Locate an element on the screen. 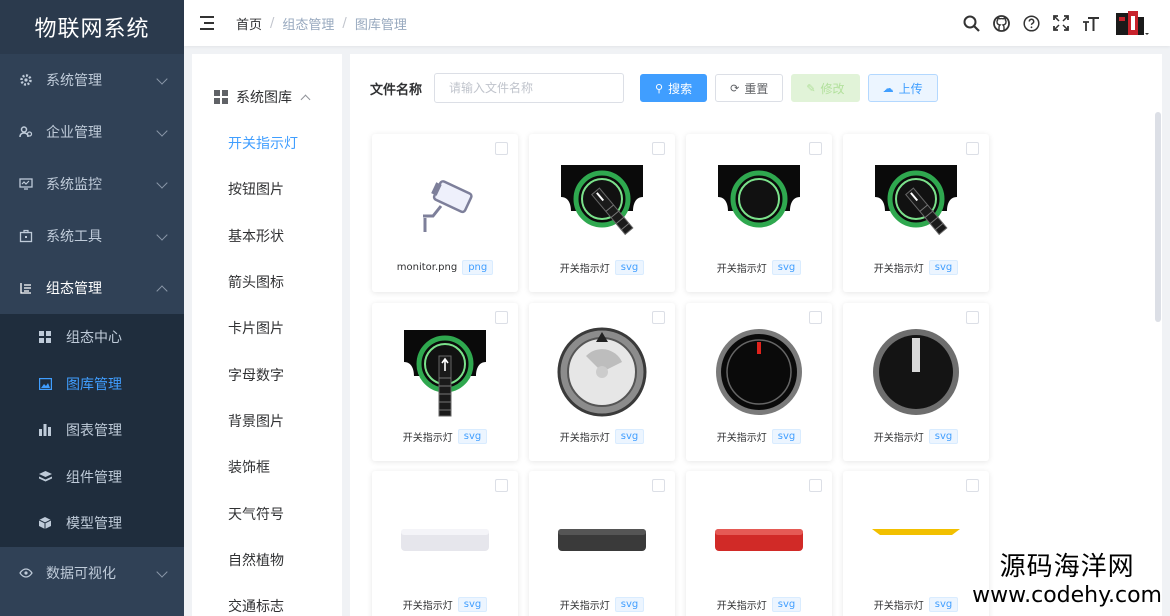  sidebar-item-enterprise: 企业管理 is located at coordinates (92, 132).